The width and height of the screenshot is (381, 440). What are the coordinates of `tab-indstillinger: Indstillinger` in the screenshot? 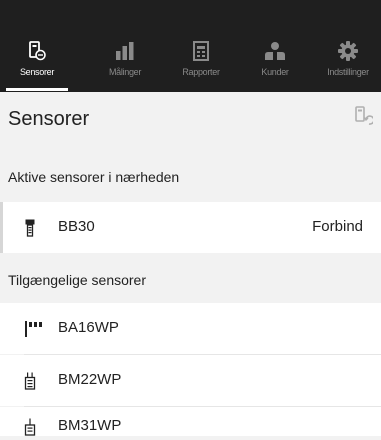 It's located at (348, 64).